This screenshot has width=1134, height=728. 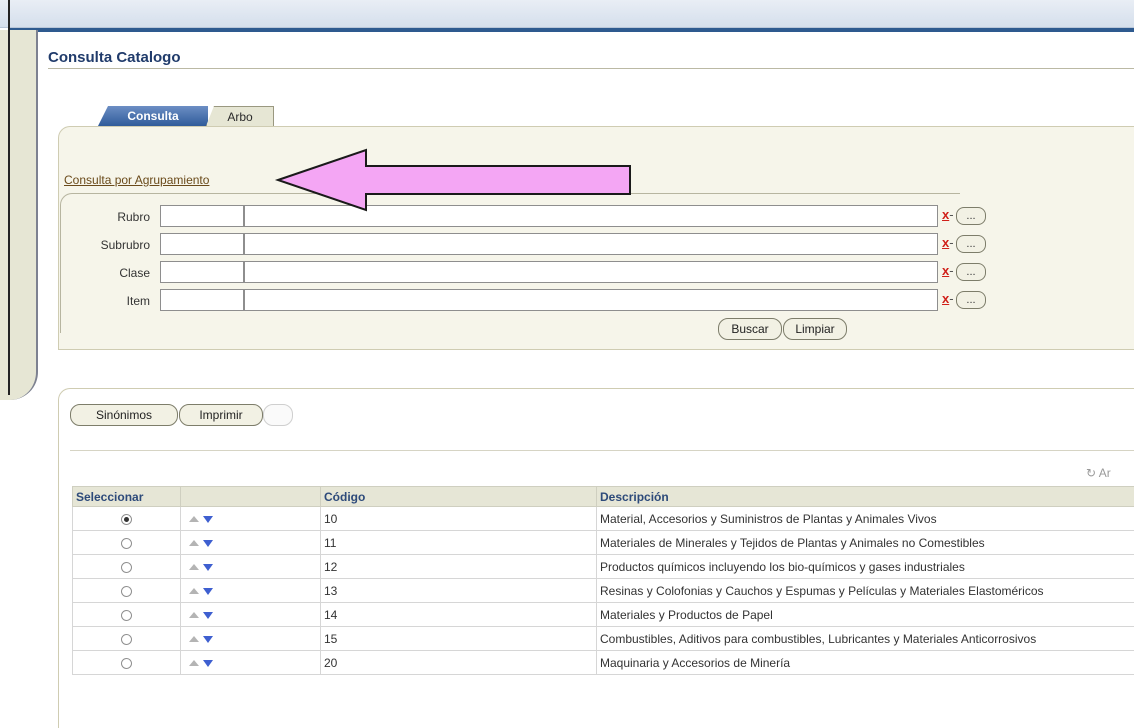 What do you see at coordinates (9, 197) in the screenshot?
I see `window-frame-edge` at bounding box center [9, 197].